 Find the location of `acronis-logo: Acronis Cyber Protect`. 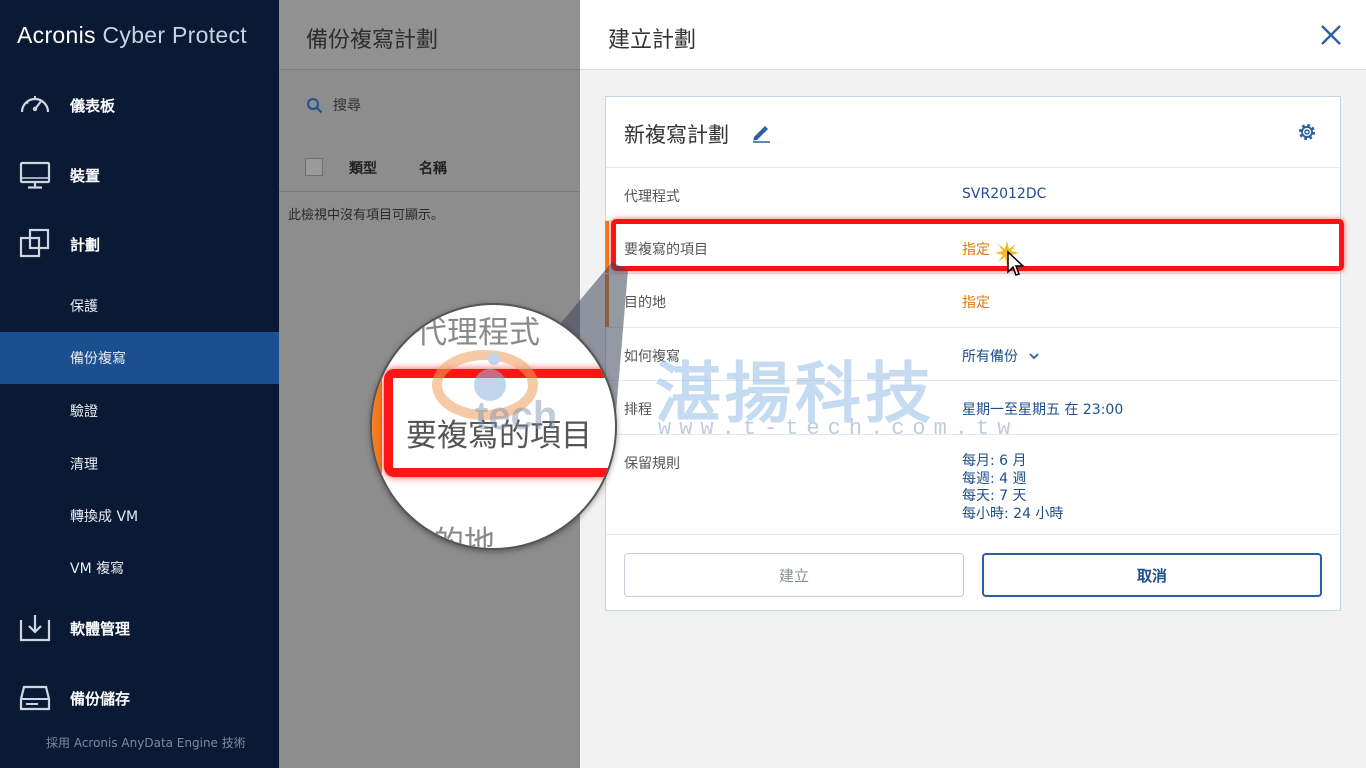

acronis-logo: Acronis Cyber Protect is located at coordinates (132, 35).